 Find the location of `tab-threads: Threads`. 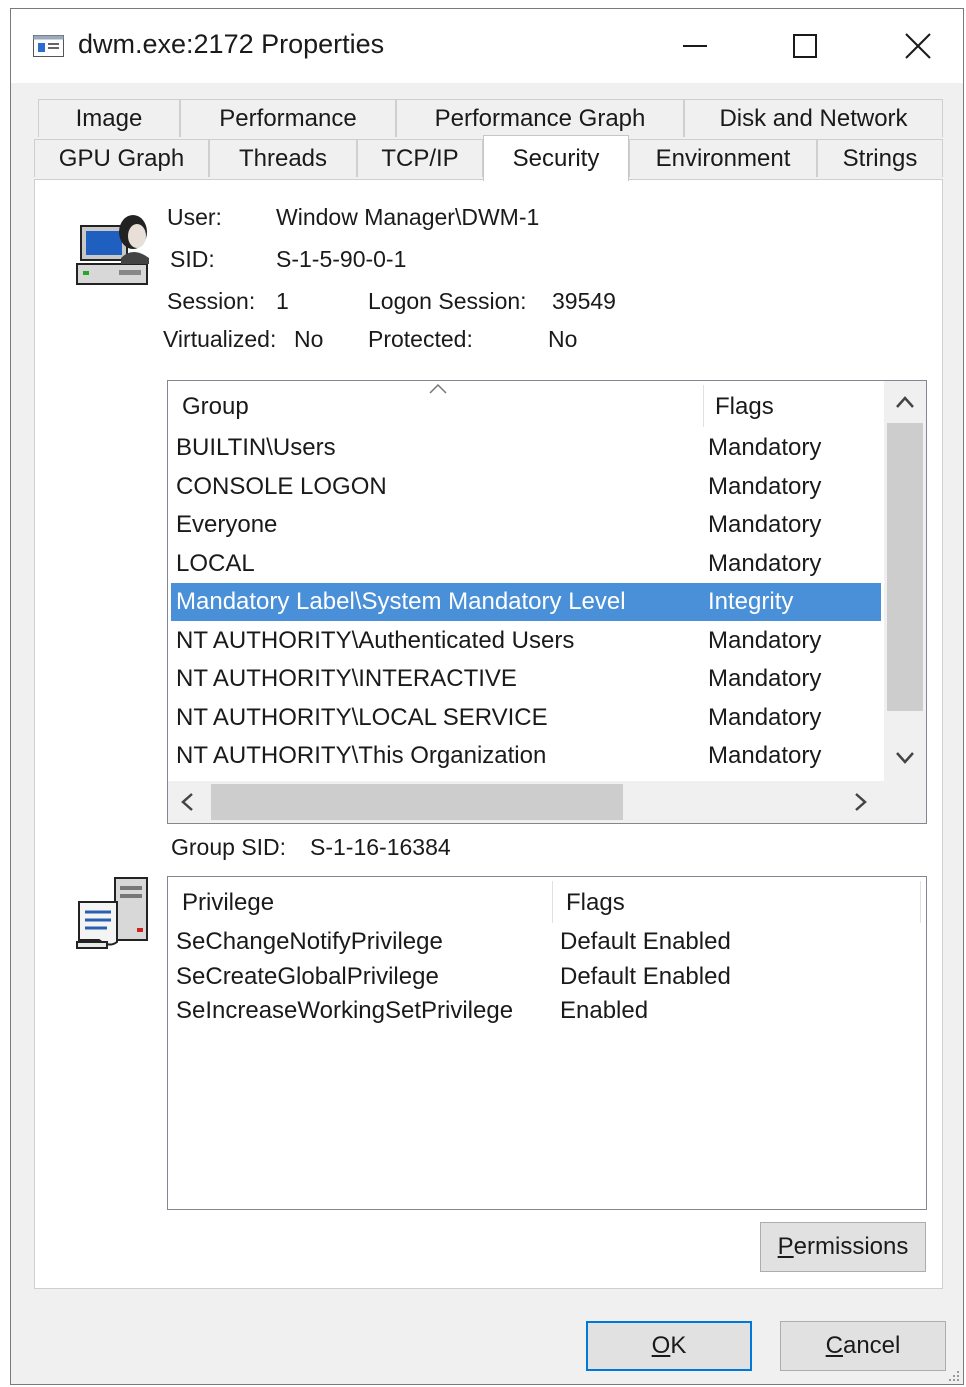

tab-threads: Threads is located at coordinates (283, 158).